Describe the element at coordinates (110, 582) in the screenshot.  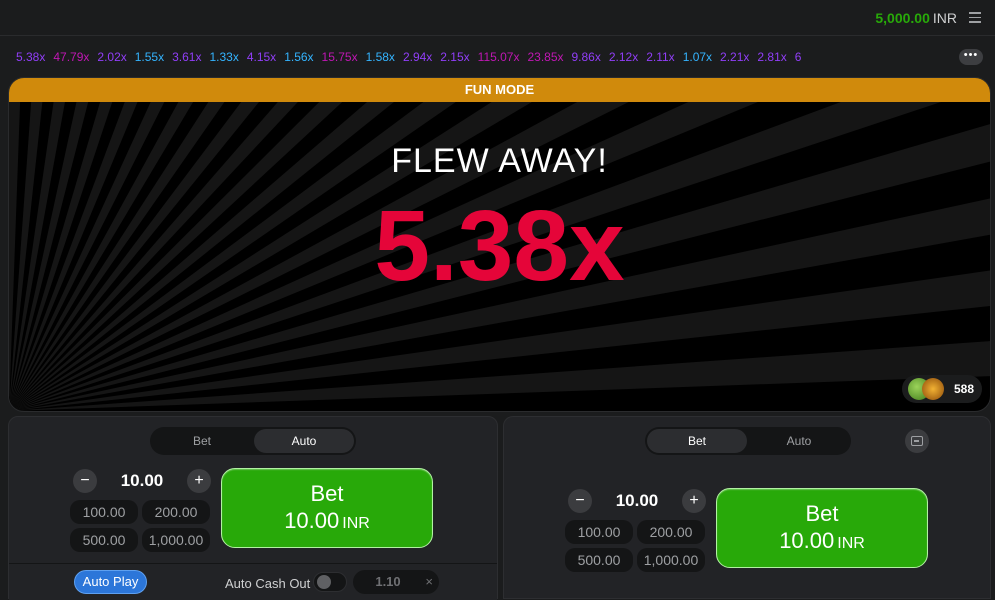
I see `auto-play-button: Auto Play` at that location.